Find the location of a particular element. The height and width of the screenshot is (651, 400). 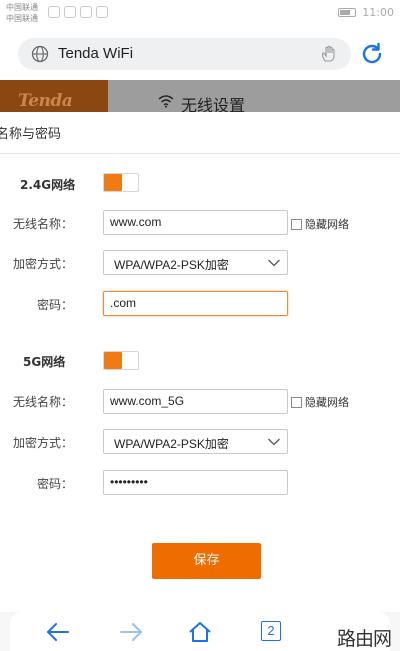

hide-5g-checkbox is located at coordinates (296, 402).